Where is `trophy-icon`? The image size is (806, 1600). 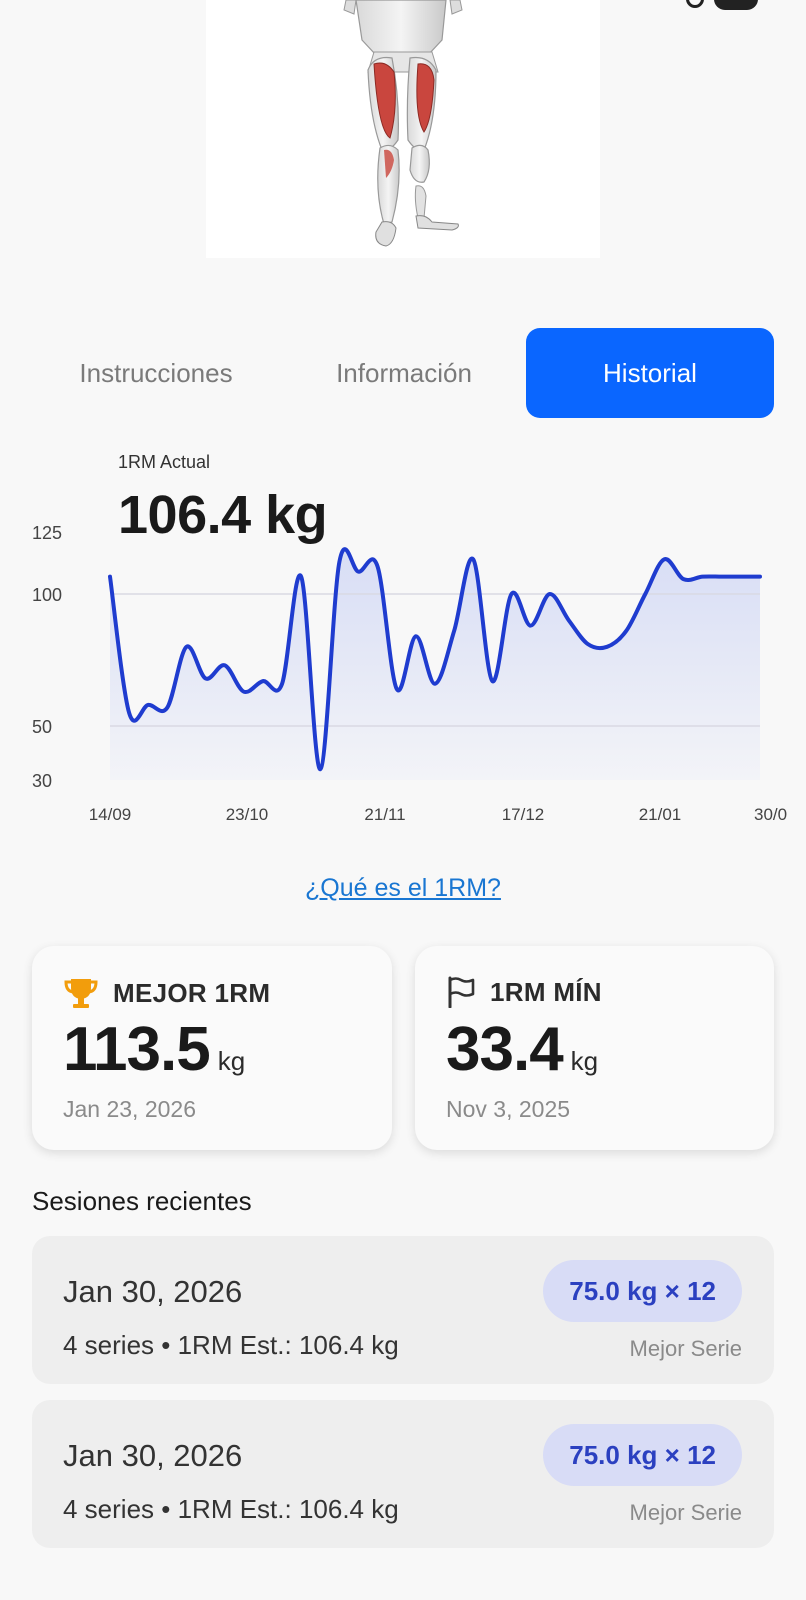
trophy-icon is located at coordinates (81, 993).